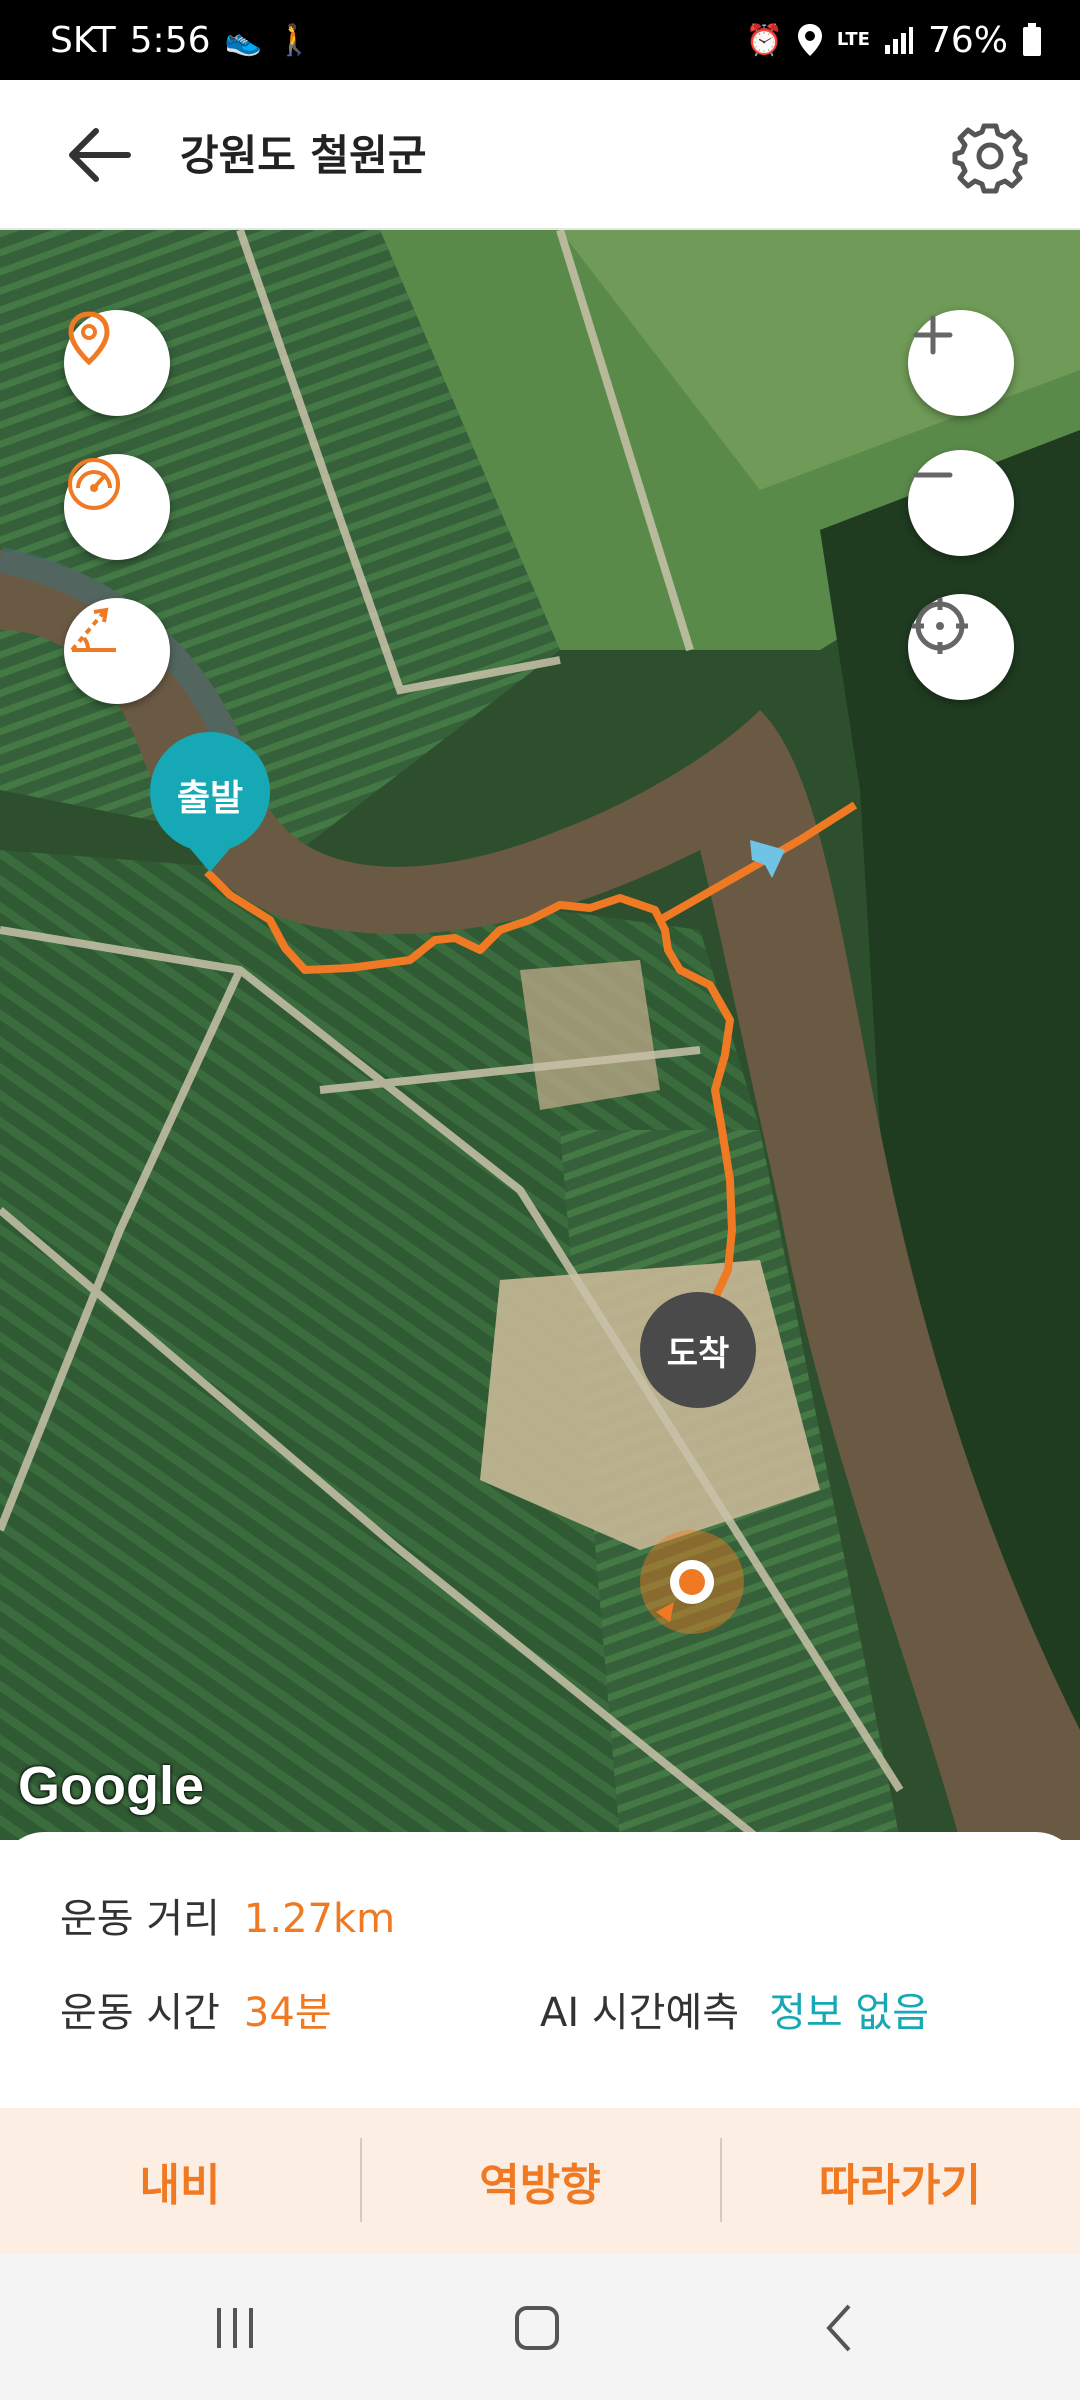 The image size is (1080, 2400). I want to click on start-label: 출발, so click(210, 798).